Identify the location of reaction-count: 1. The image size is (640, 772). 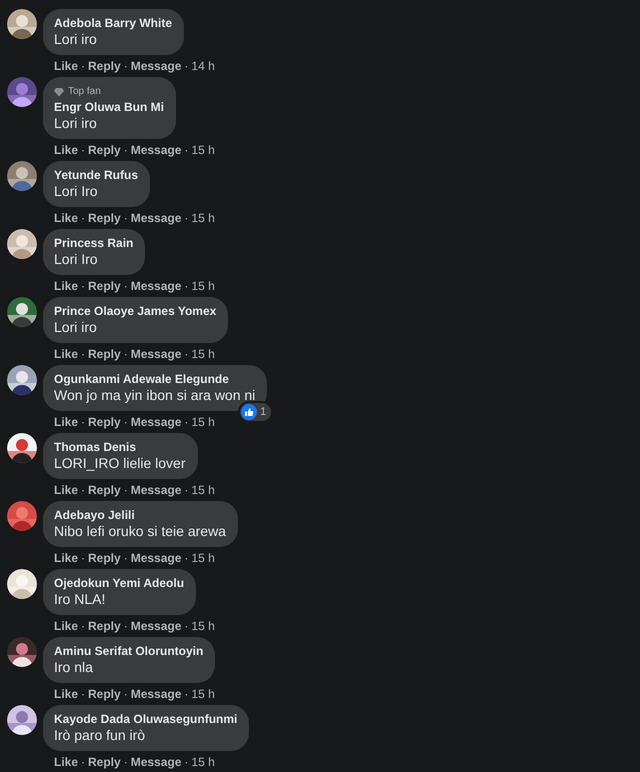
(256, 412).